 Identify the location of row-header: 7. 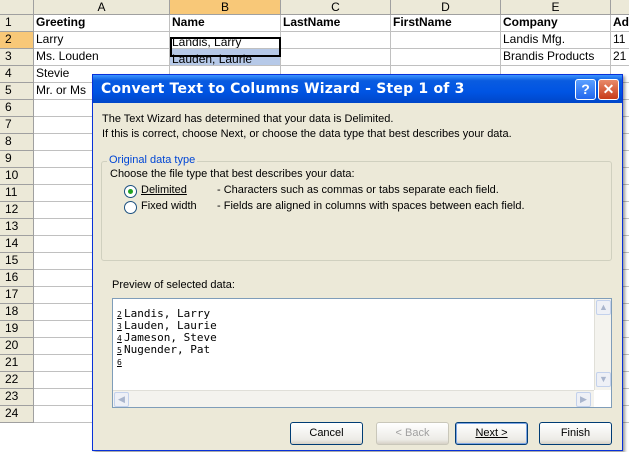
(17, 125).